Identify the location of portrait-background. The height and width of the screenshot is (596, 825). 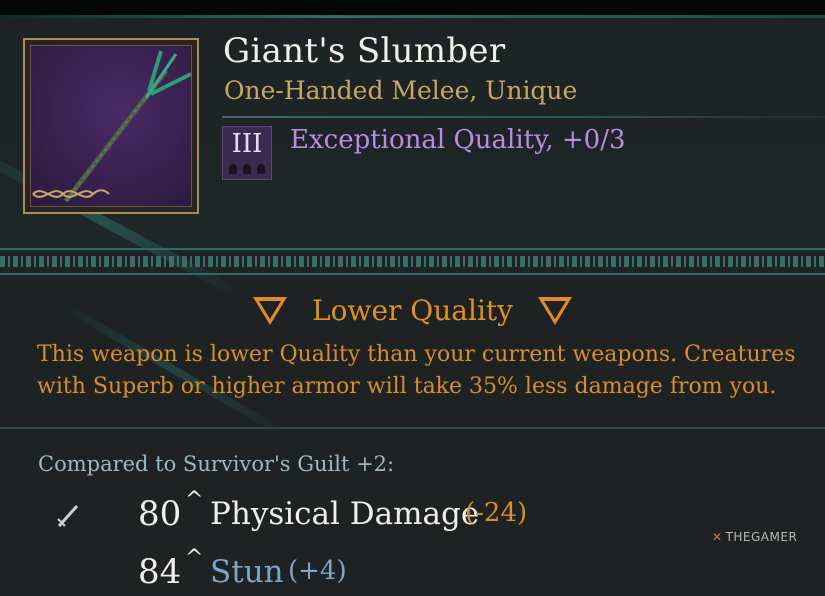
(111, 126).